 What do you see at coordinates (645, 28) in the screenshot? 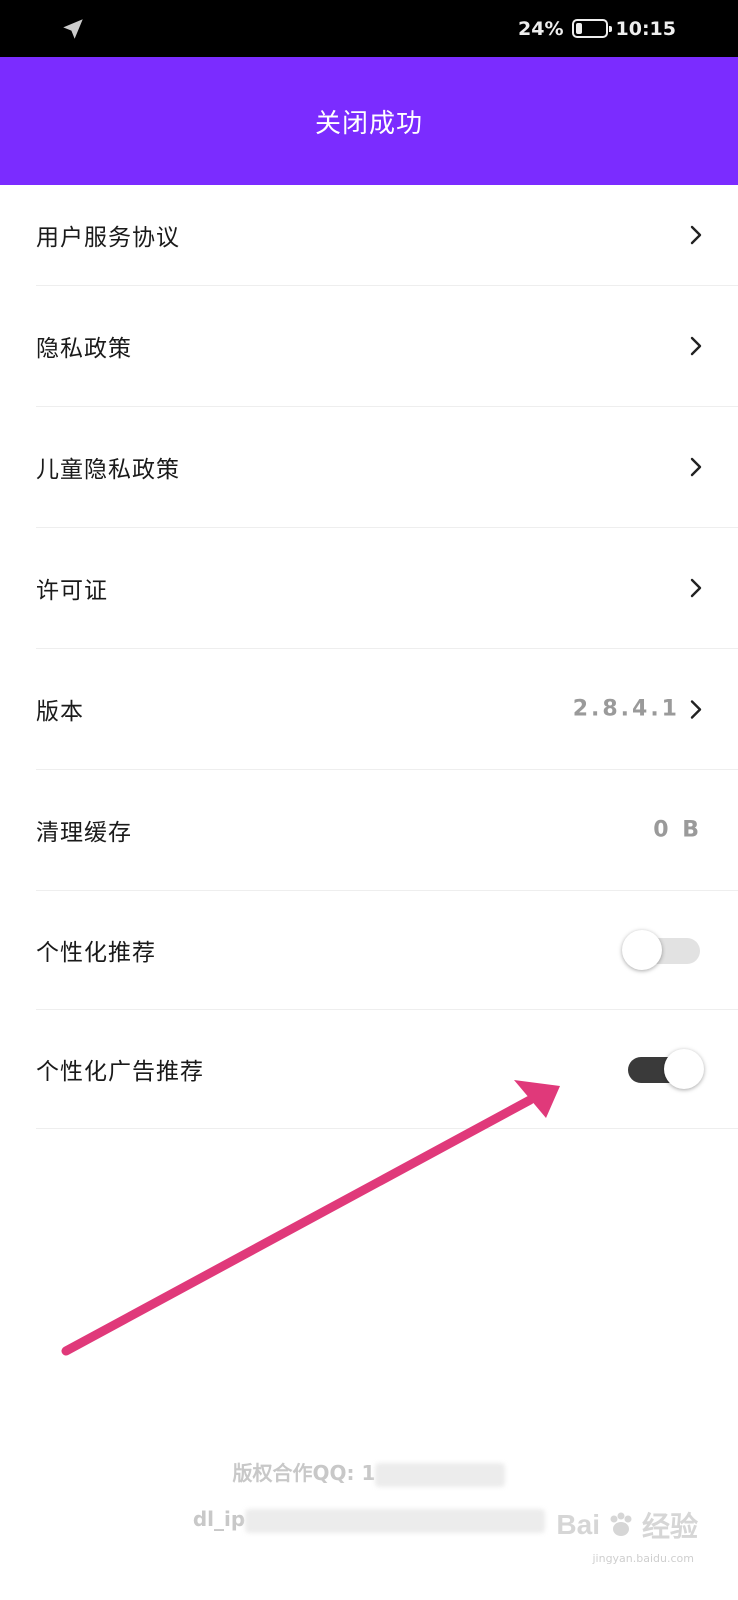
I see `clock: 10:15` at bounding box center [645, 28].